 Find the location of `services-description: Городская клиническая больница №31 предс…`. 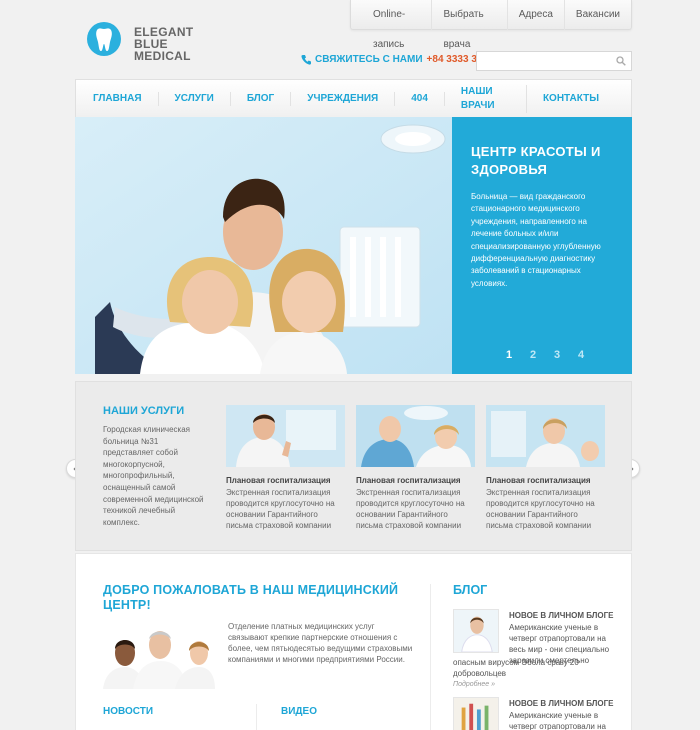

services-description: Городская клиническая больница №31 предс… is located at coordinates (153, 476).